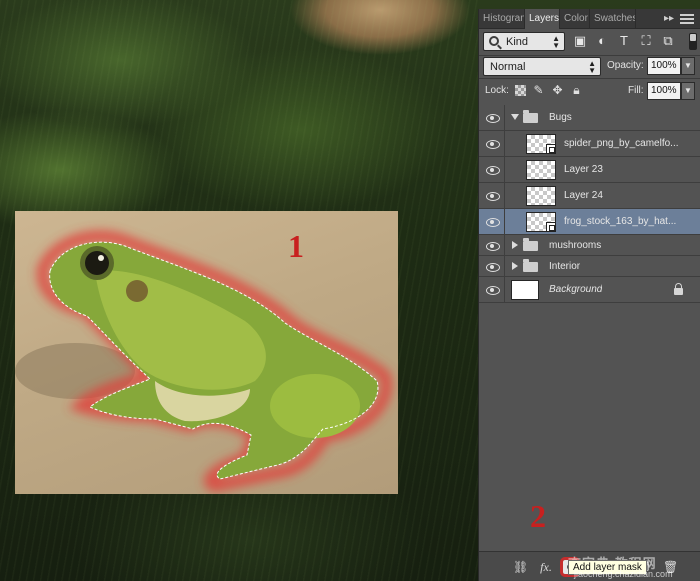  I want to click on tab-color: Color, so click(575, 19).